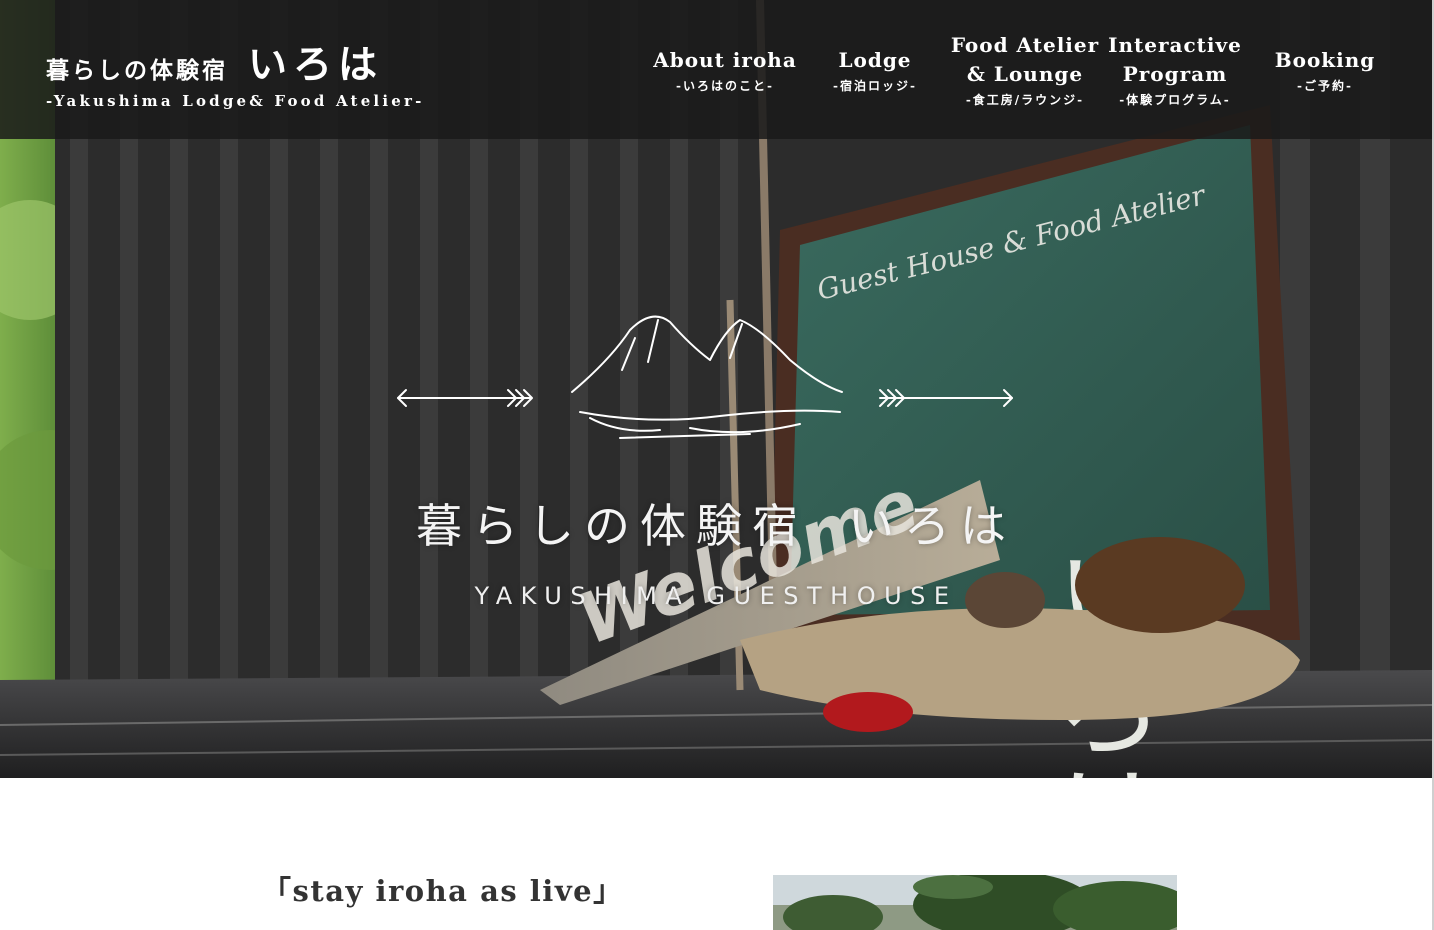 The height and width of the screenshot is (930, 1434). What do you see at coordinates (716, 596) in the screenshot?
I see `hero-subtitle: YAKUSHIMA GUESTHOUSE` at bounding box center [716, 596].